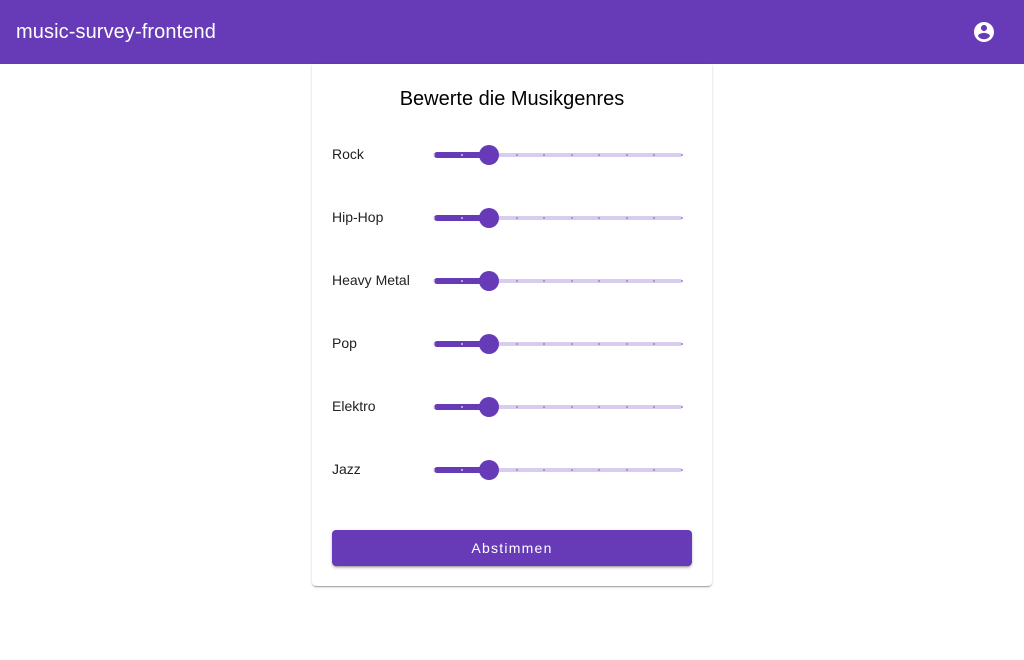  What do you see at coordinates (116, 31) in the screenshot?
I see `app-title: music-survey-frontend` at bounding box center [116, 31].